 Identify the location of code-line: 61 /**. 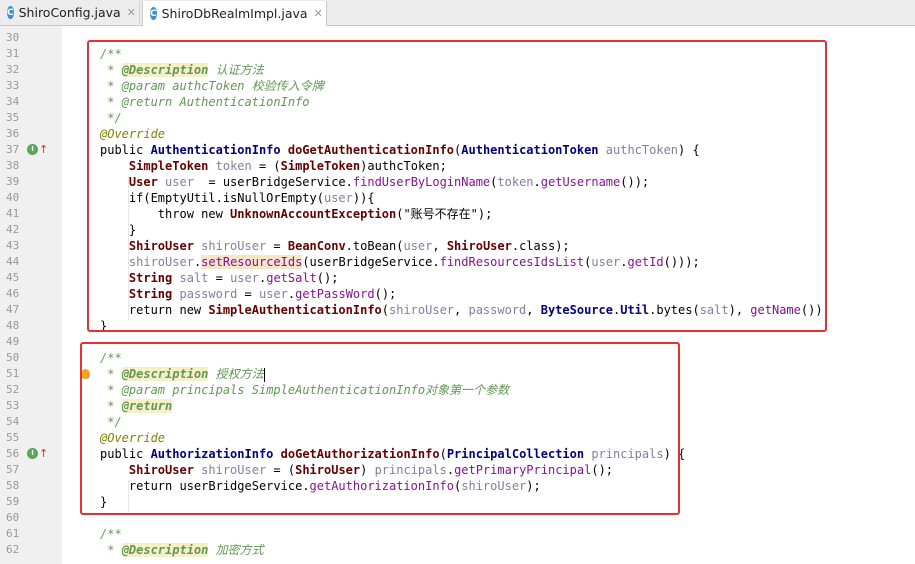
(457, 534).